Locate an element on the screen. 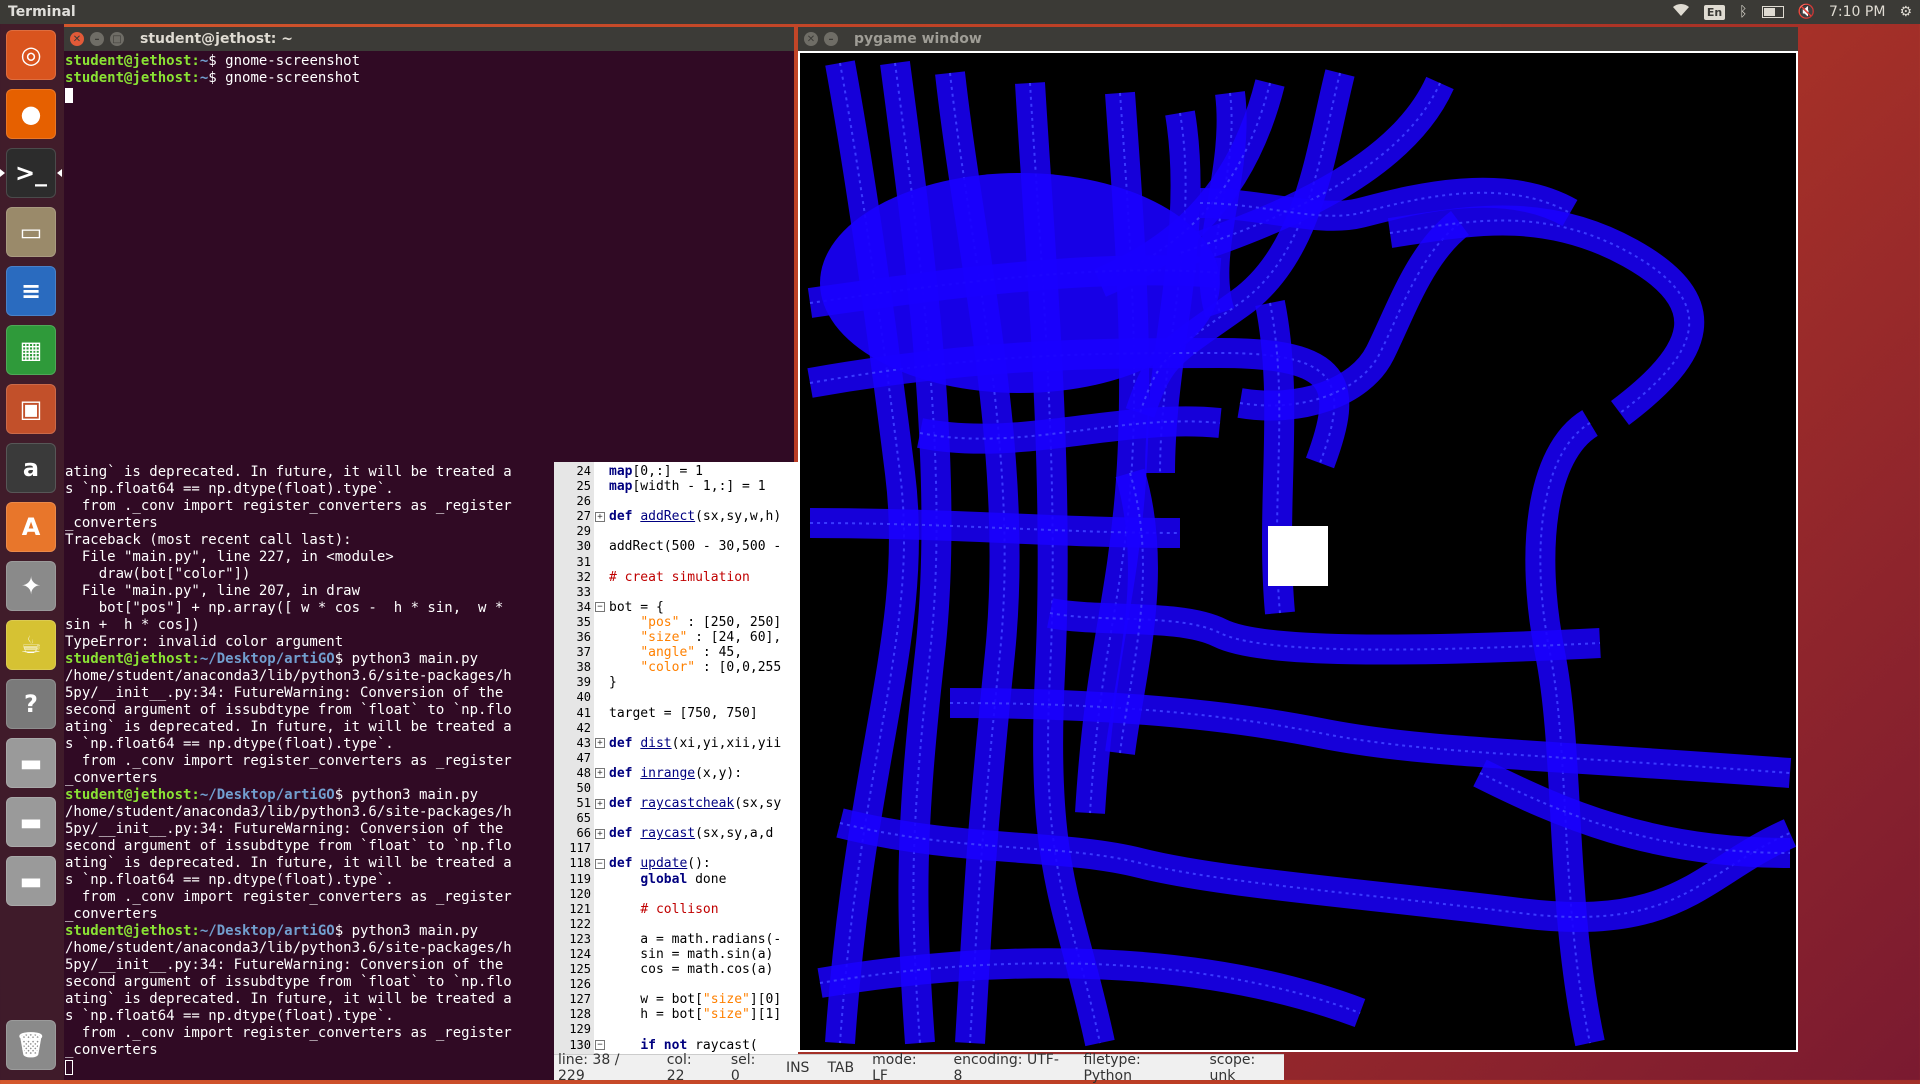 Image resolution: width=1920 pixels, height=1084 pixels. code-line: 24 map[0,:] = 1 is located at coordinates (667, 471).